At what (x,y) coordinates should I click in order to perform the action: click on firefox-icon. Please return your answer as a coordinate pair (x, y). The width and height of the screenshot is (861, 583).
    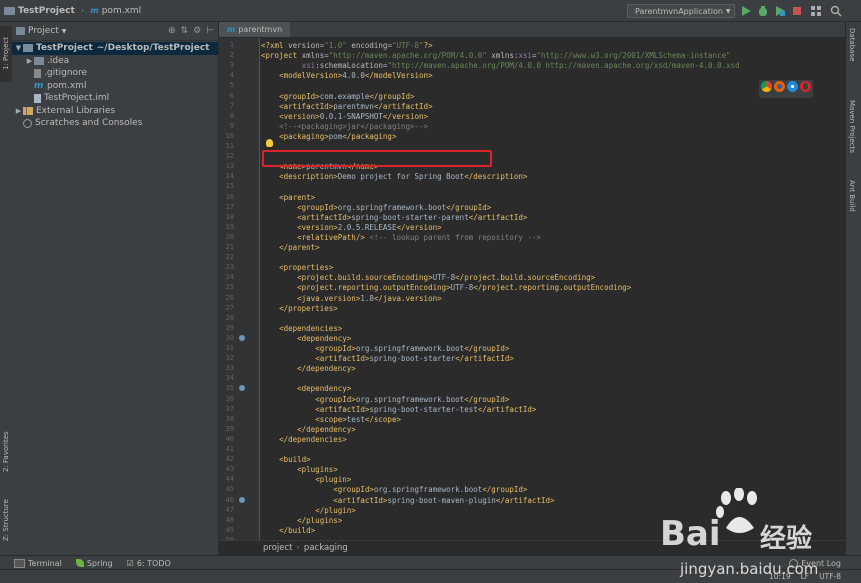
    Looking at the image, I should click on (779, 86).